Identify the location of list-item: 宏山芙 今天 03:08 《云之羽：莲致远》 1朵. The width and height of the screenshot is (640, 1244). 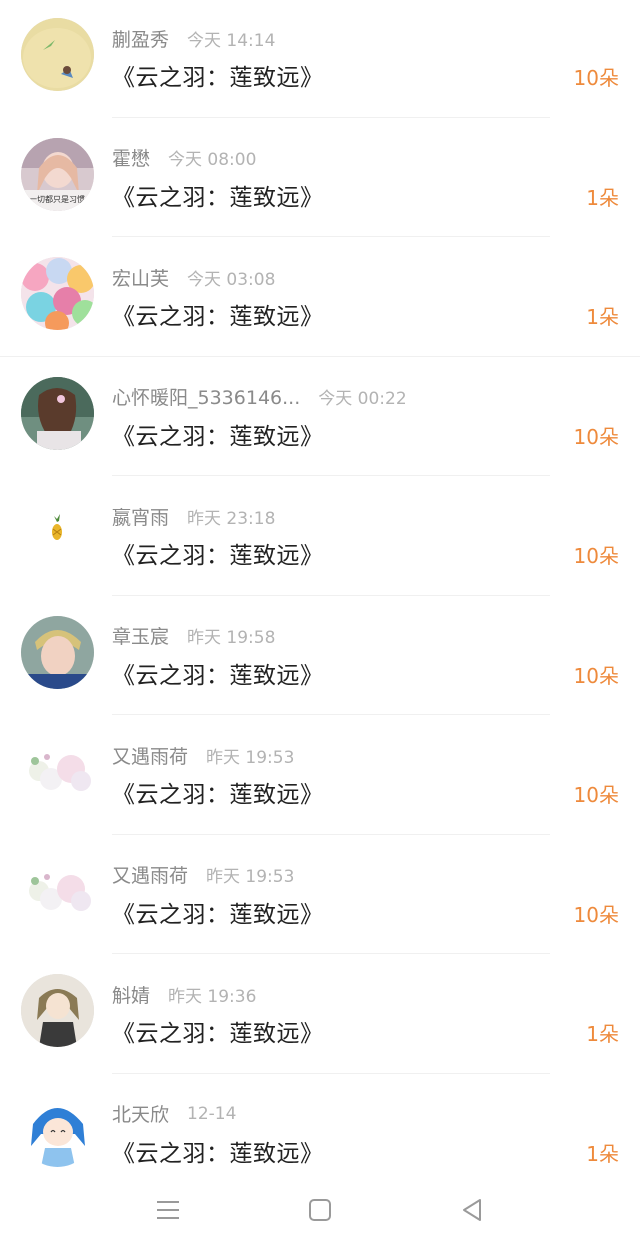
(320, 299).